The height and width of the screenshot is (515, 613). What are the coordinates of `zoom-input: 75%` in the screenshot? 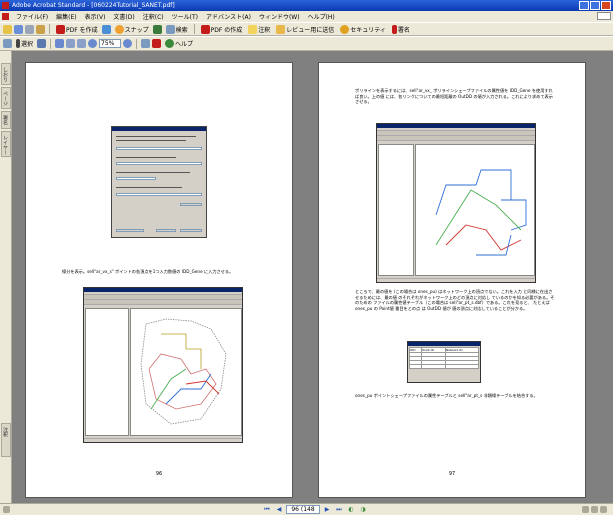 It's located at (110, 43).